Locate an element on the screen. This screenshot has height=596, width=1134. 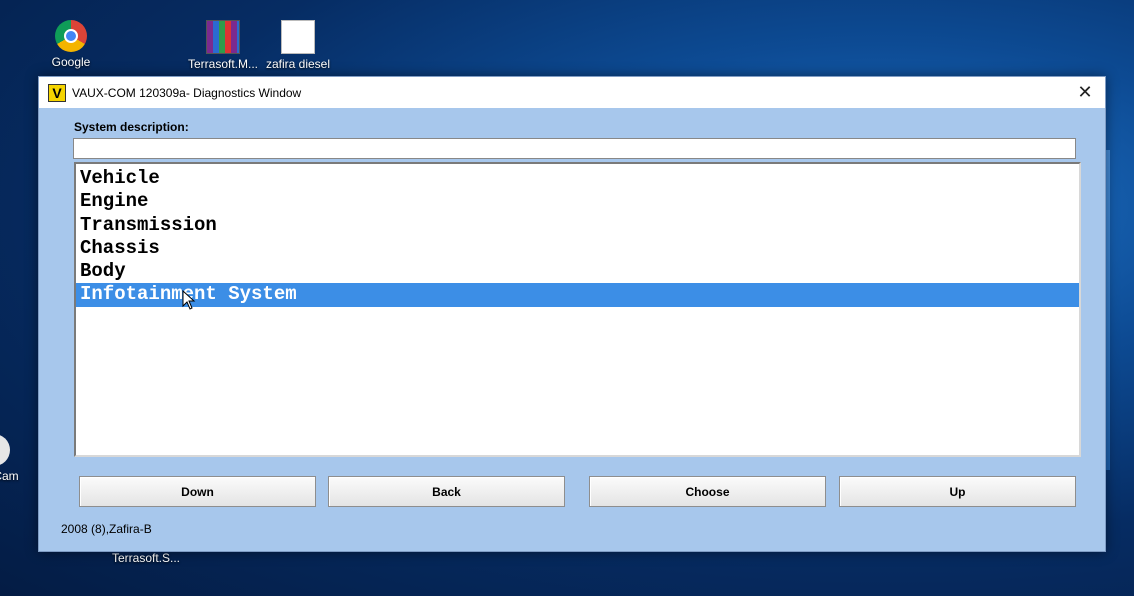
winrar-icon is located at coordinates (223, 37).